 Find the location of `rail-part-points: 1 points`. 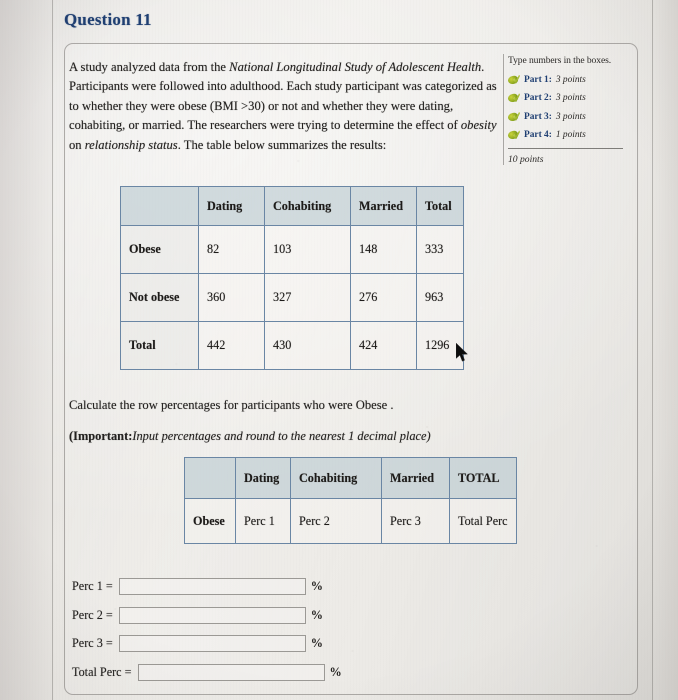

rail-part-points: 1 points is located at coordinates (570, 135).